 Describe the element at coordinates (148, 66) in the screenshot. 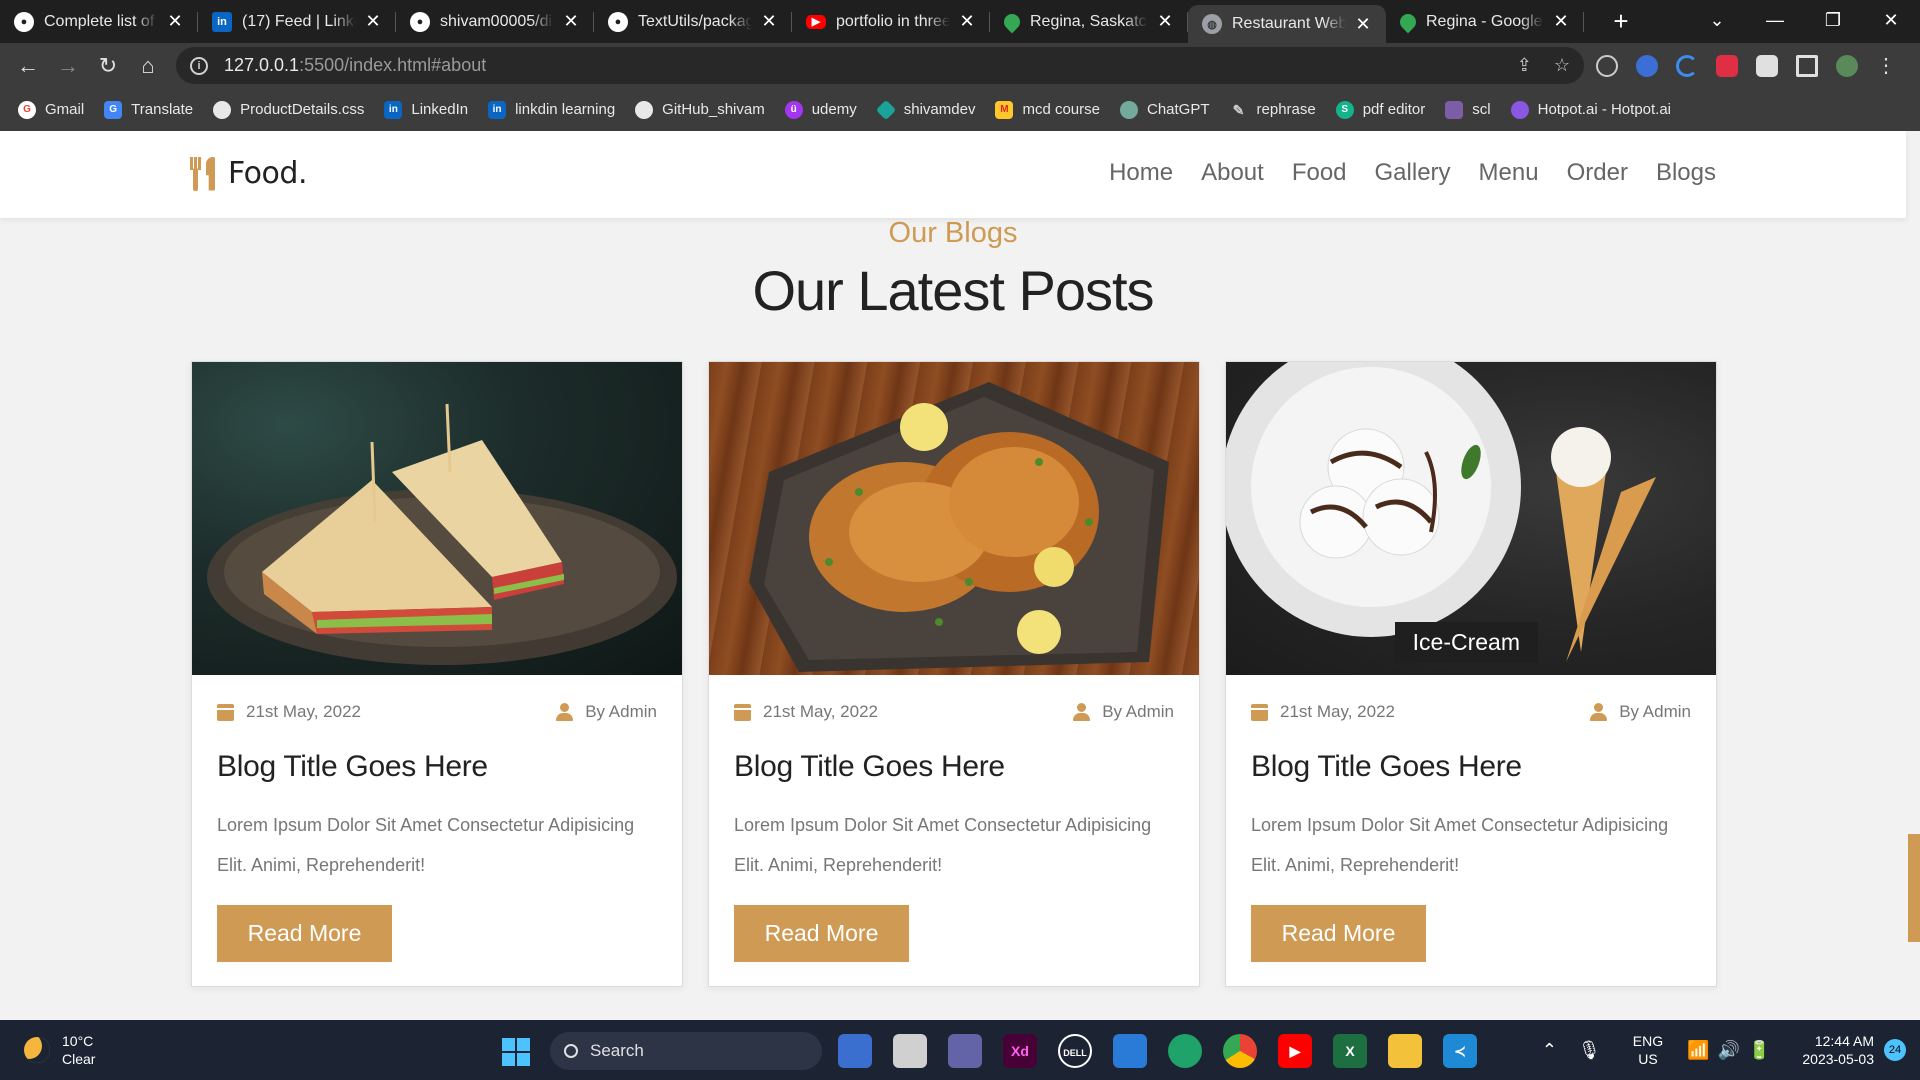

I see `home-icon: ⌂` at that location.